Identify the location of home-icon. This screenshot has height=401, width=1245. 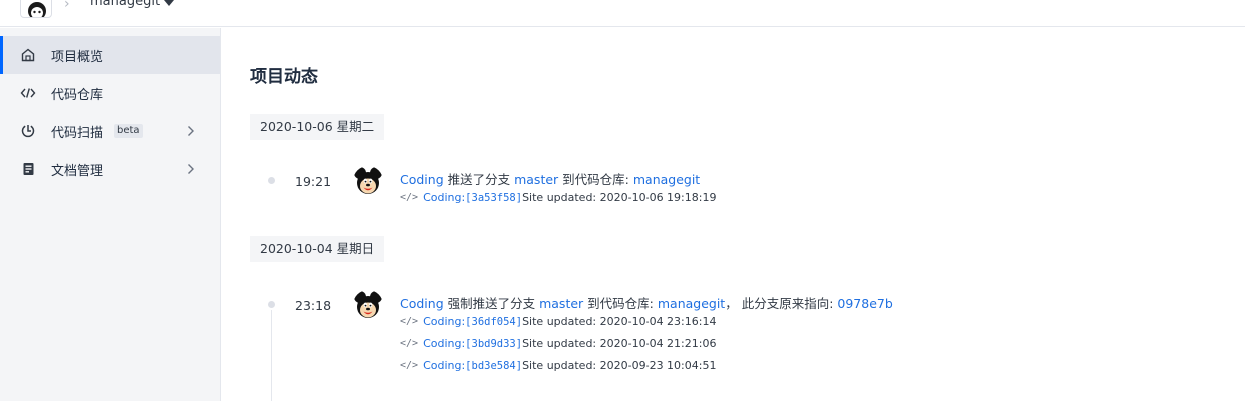
(28, 55).